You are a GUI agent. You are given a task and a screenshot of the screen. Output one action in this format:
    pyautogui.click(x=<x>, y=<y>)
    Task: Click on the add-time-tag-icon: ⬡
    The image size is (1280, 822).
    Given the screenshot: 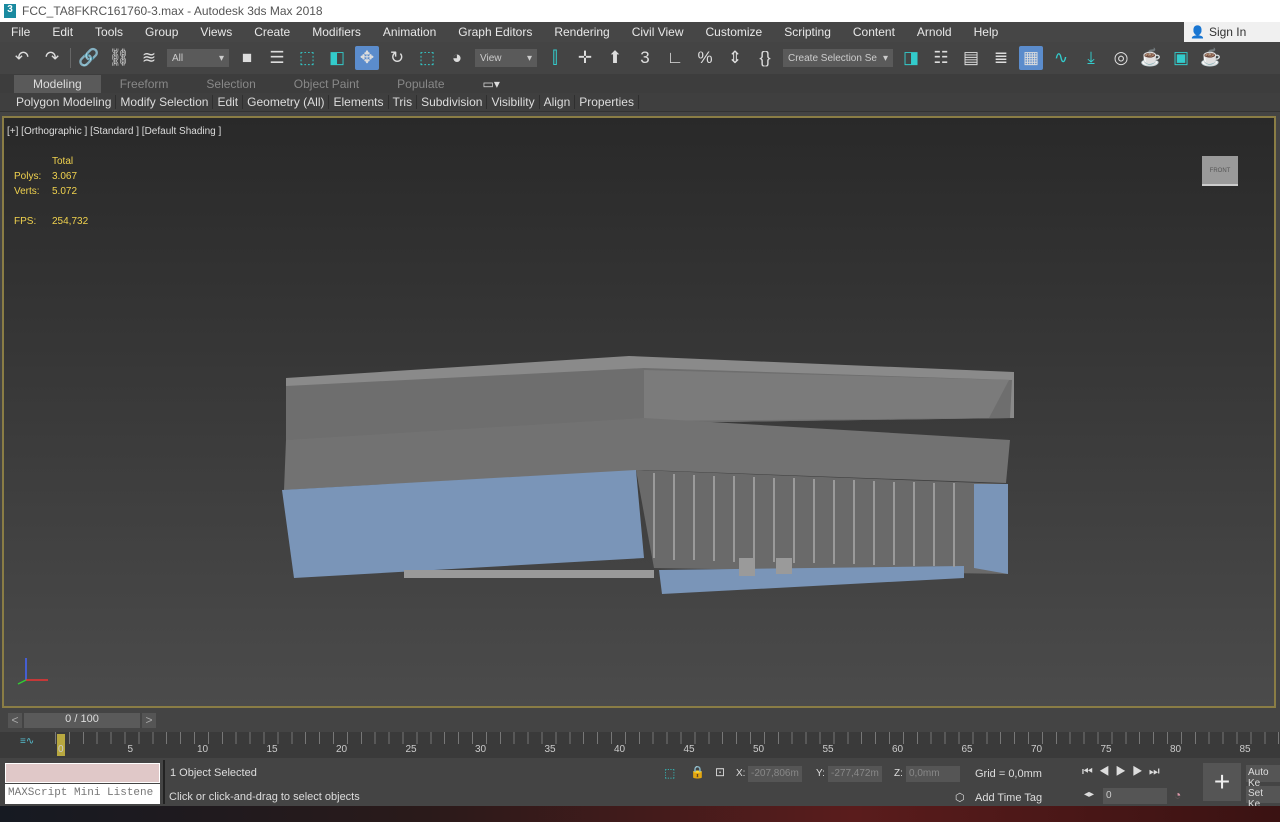 What is the action you would take?
    pyautogui.click(x=960, y=797)
    